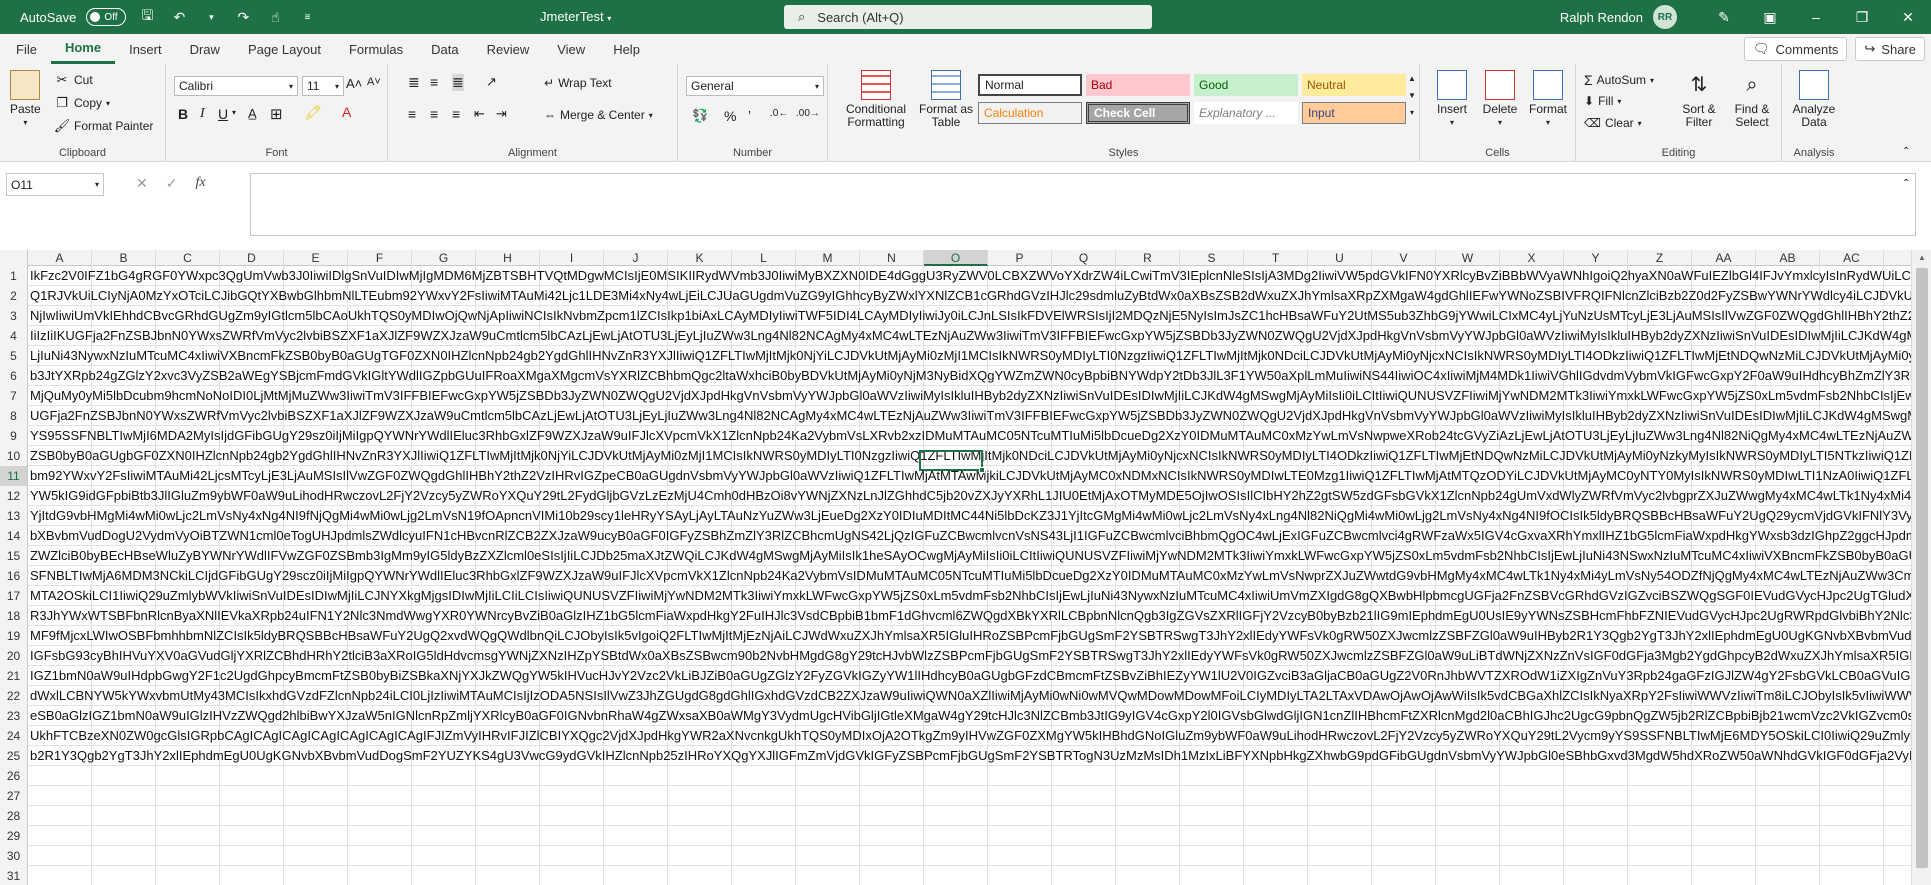 The height and width of the screenshot is (885, 1931). Describe the element at coordinates (374, 82) in the screenshot. I see `decrease-font-icon: A˅` at that location.